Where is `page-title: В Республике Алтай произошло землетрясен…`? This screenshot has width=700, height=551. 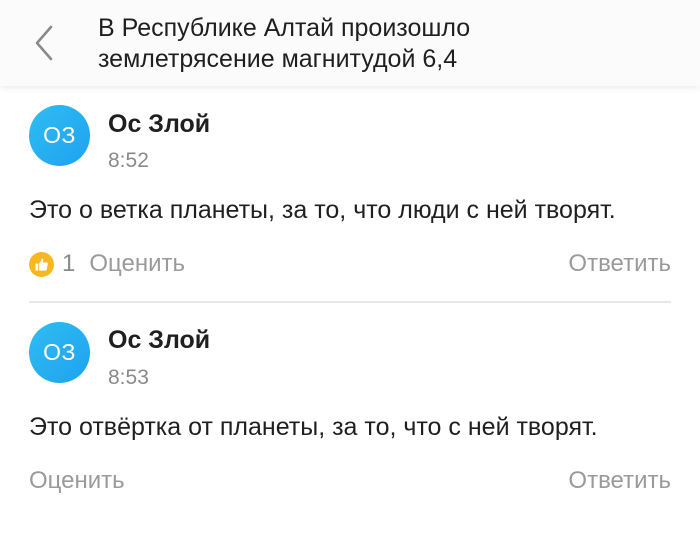 page-title: В Республике Алтай произошло землетрясен… is located at coordinates (388, 44).